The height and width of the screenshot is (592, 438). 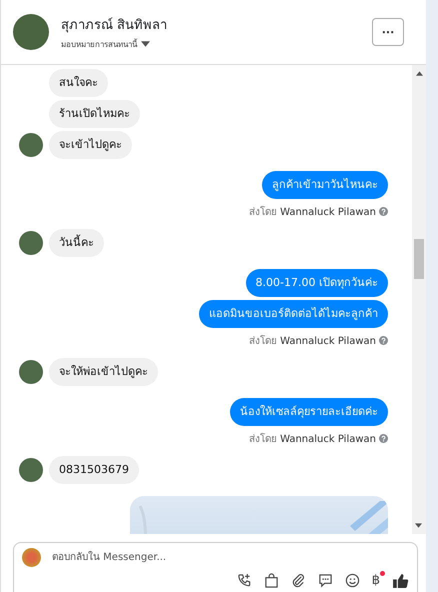 What do you see at coordinates (271, 580) in the screenshot?
I see `shopping-bag-icon` at bounding box center [271, 580].